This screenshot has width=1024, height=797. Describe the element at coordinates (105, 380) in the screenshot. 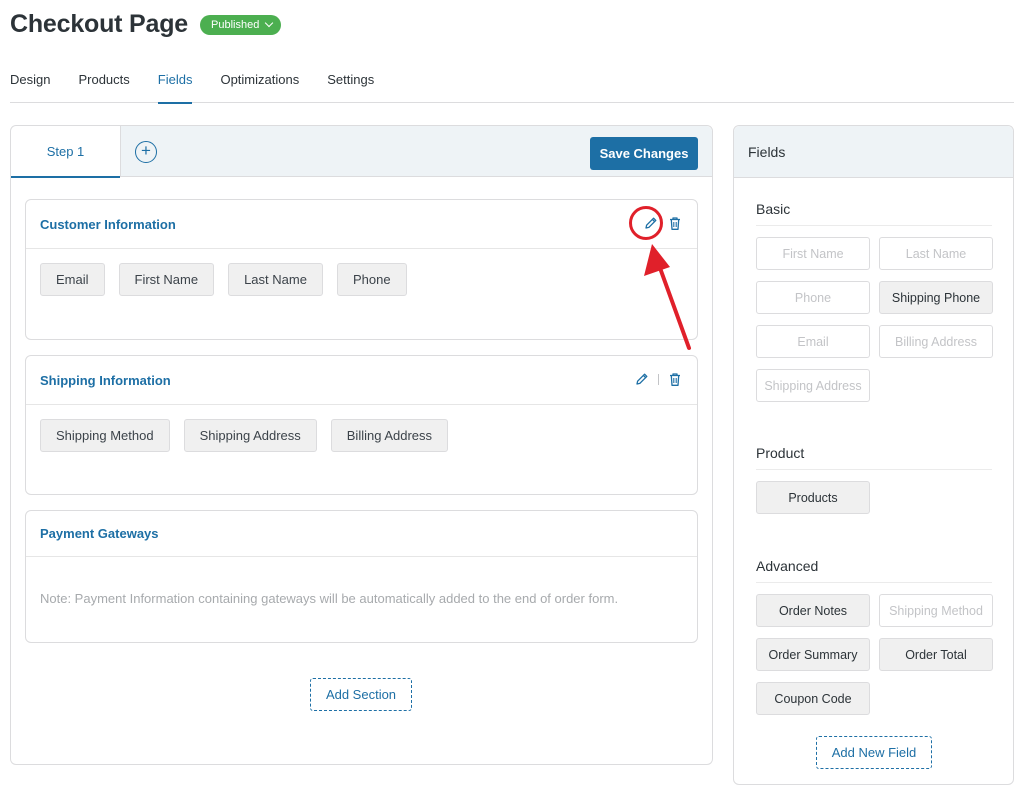

I see `section-title: Shipping Information` at that location.